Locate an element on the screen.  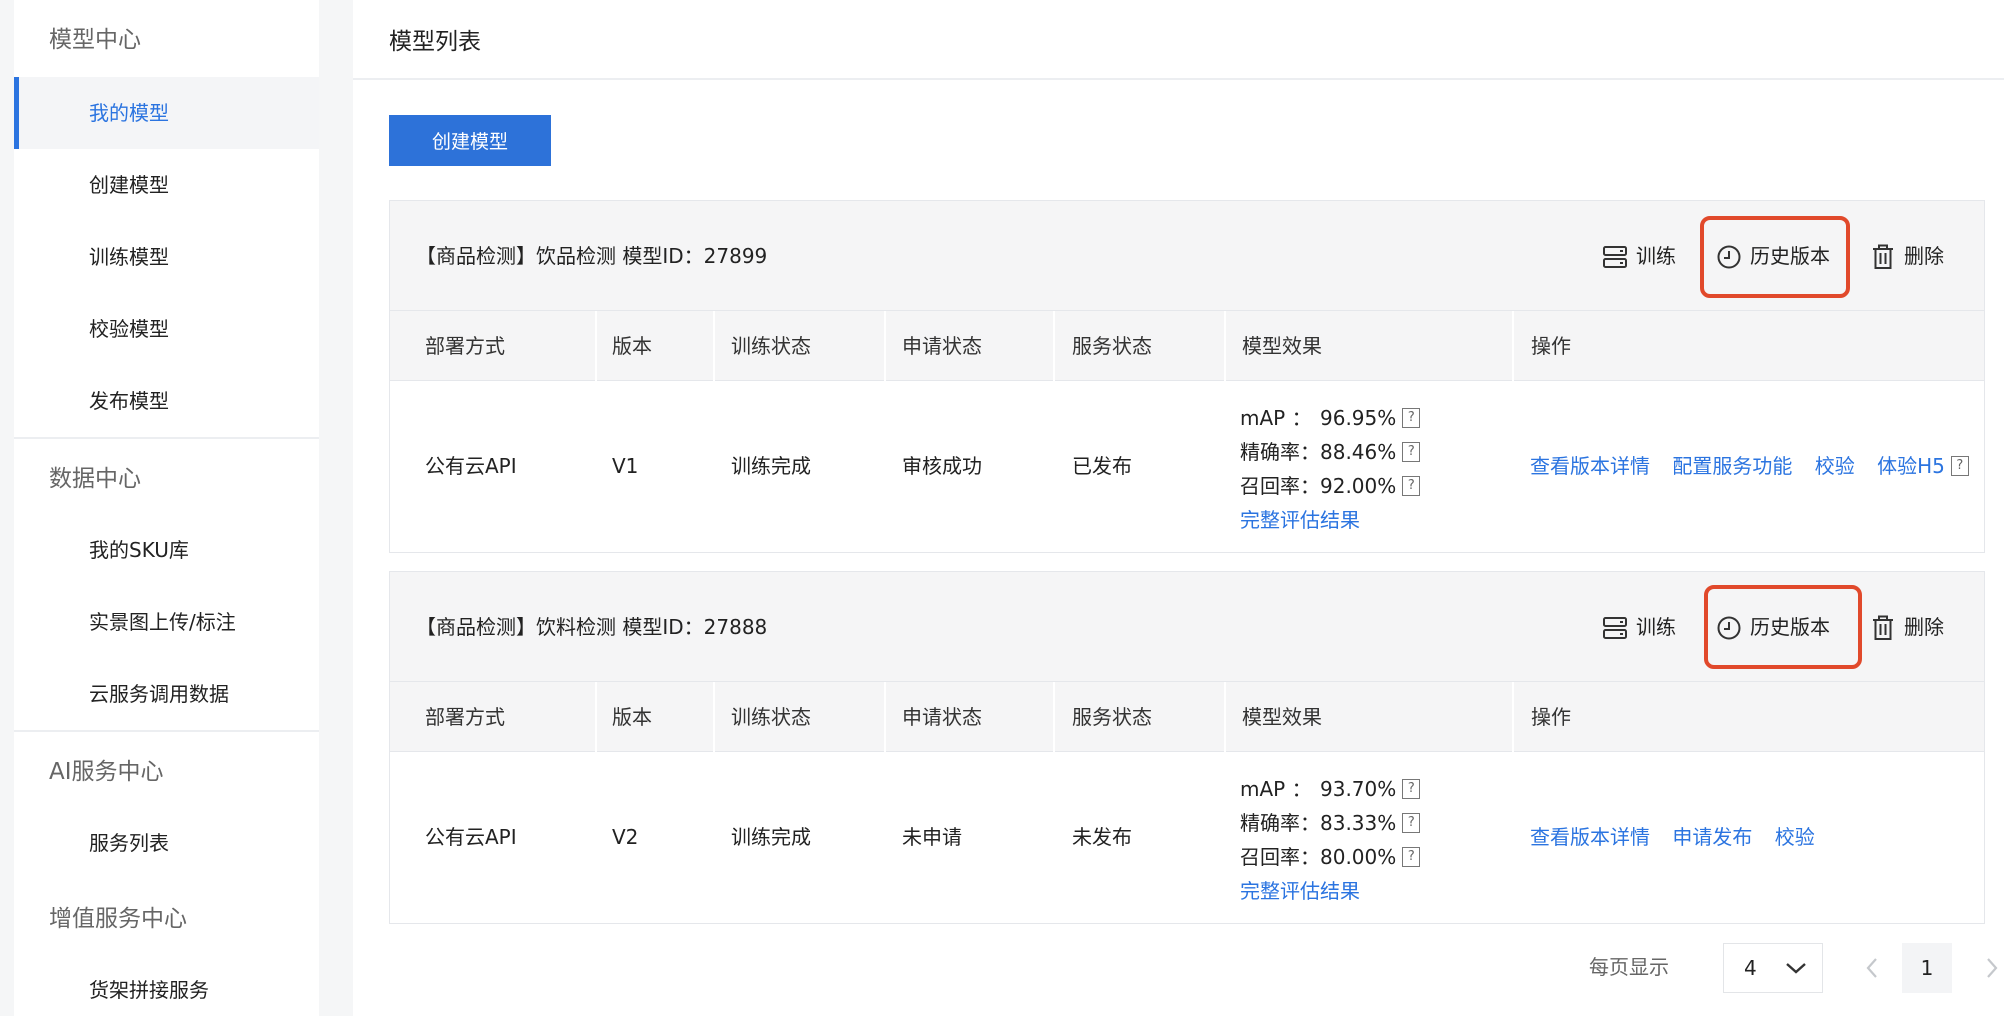
sidebar-item-my-sku: 我的SKU库 is located at coordinates (166, 550).